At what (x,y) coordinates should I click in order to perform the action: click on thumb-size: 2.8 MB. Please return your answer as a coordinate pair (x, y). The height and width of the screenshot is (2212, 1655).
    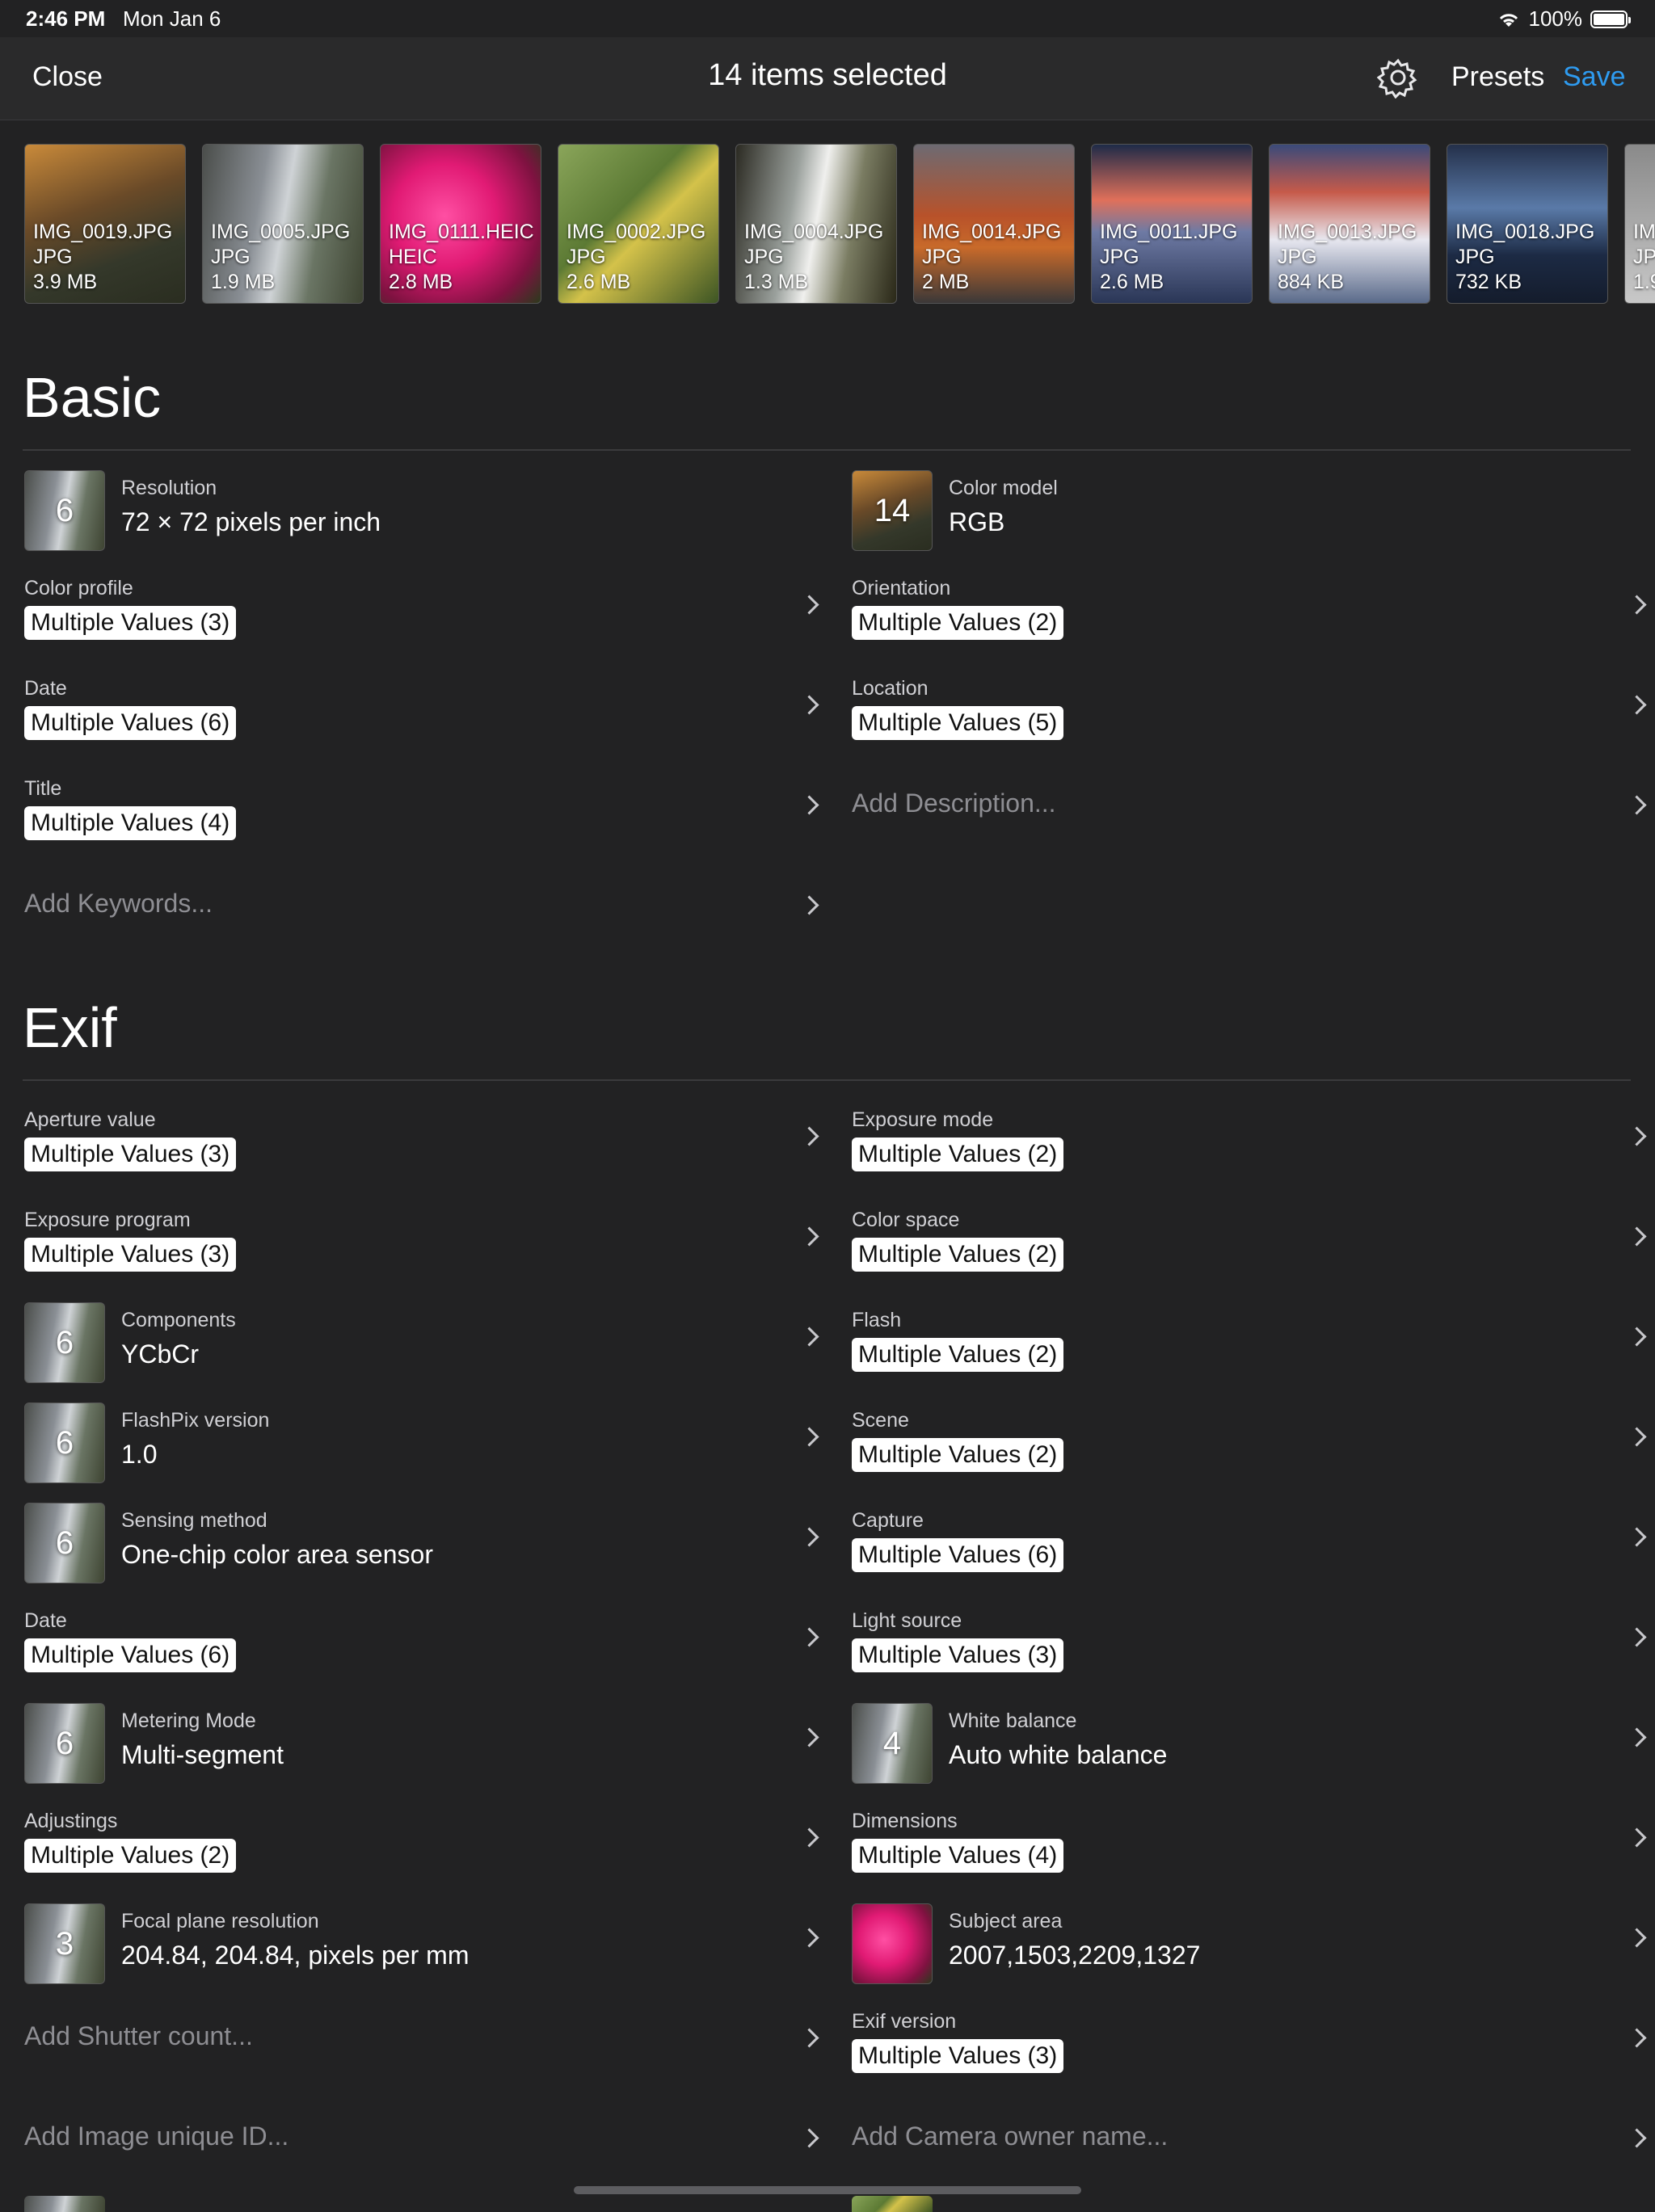
    Looking at the image, I should click on (421, 282).